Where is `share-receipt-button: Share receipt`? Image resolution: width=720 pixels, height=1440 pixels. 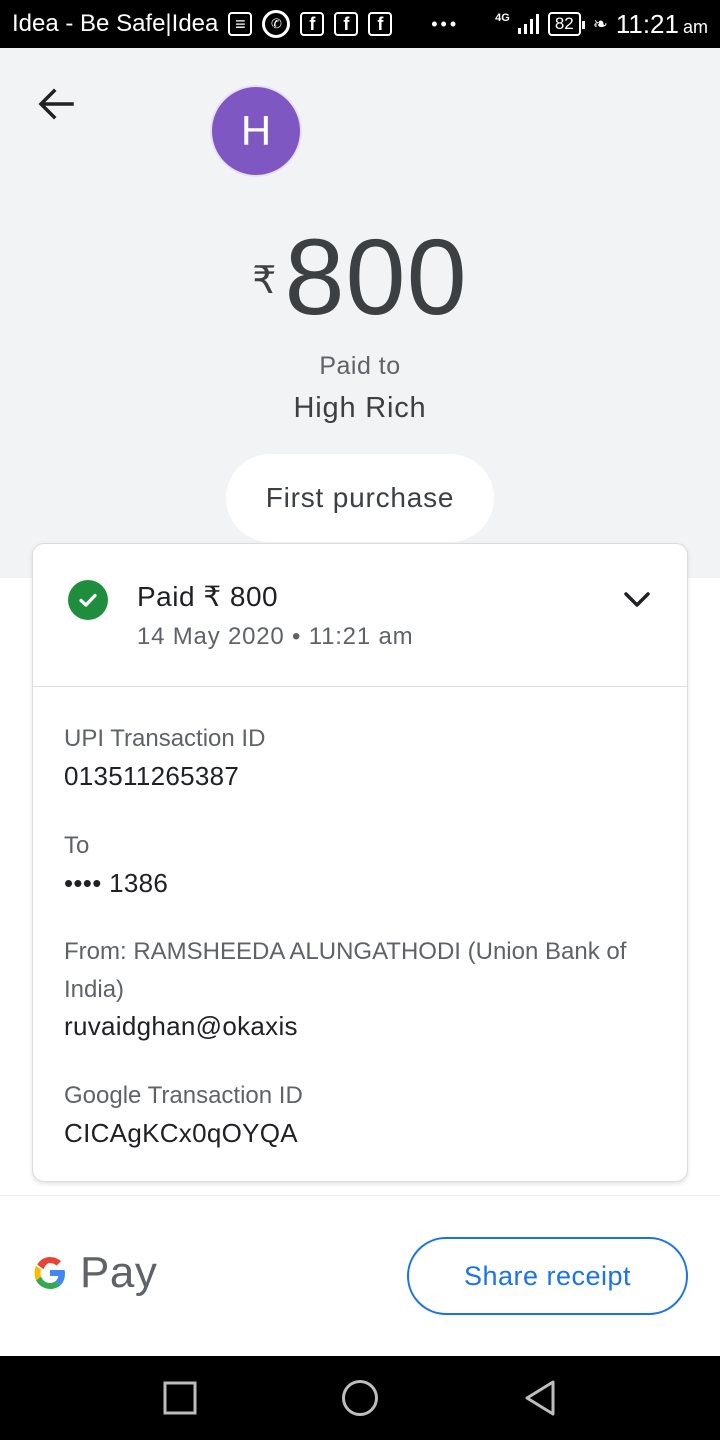
share-receipt-button: Share receipt is located at coordinates (547, 1276).